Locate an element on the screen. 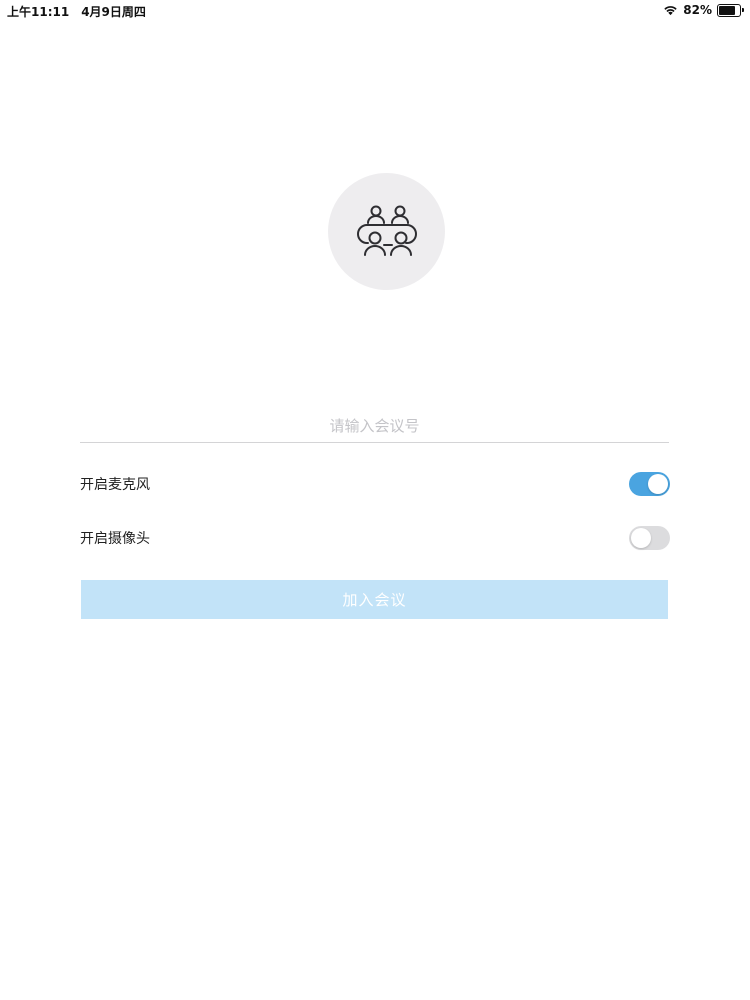  camera-toggle is located at coordinates (649, 538).